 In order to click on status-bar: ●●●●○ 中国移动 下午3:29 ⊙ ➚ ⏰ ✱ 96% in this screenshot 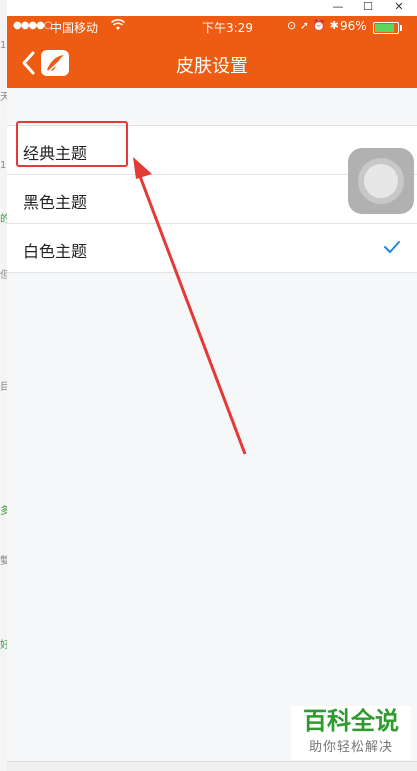, I will do `click(212, 27)`.